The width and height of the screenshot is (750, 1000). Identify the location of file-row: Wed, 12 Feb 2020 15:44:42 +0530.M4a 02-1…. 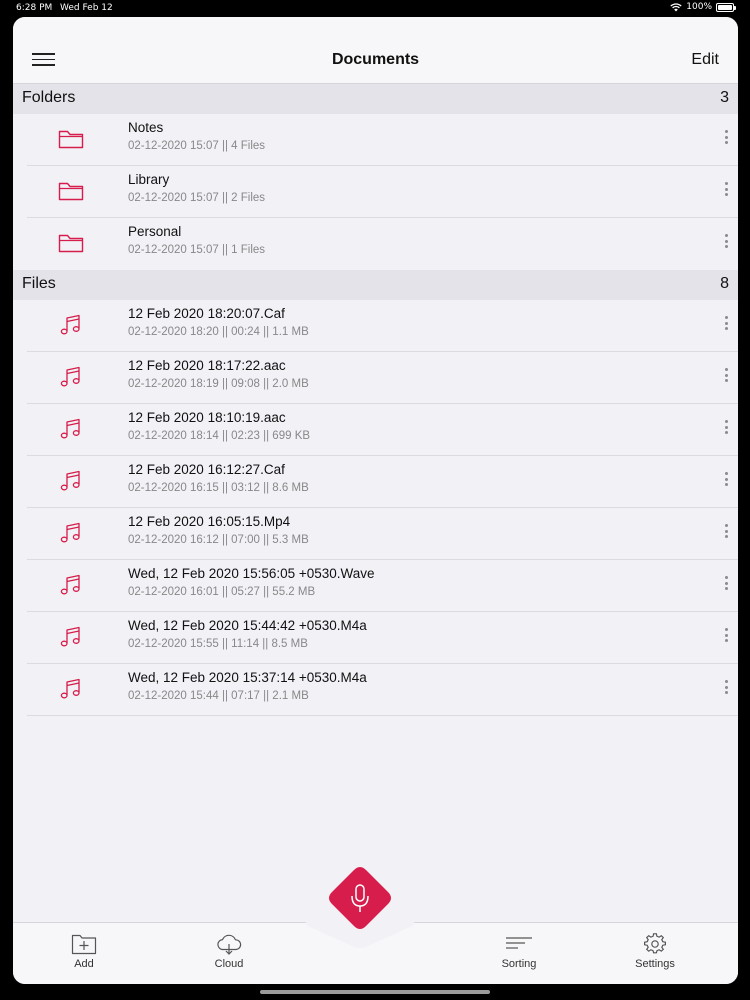
(375, 638).